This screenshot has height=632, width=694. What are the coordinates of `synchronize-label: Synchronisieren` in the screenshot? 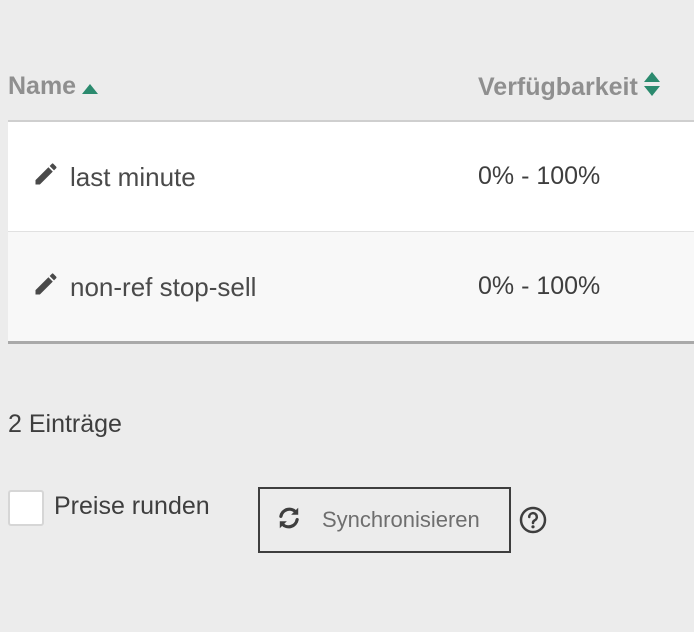 It's located at (401, 519).